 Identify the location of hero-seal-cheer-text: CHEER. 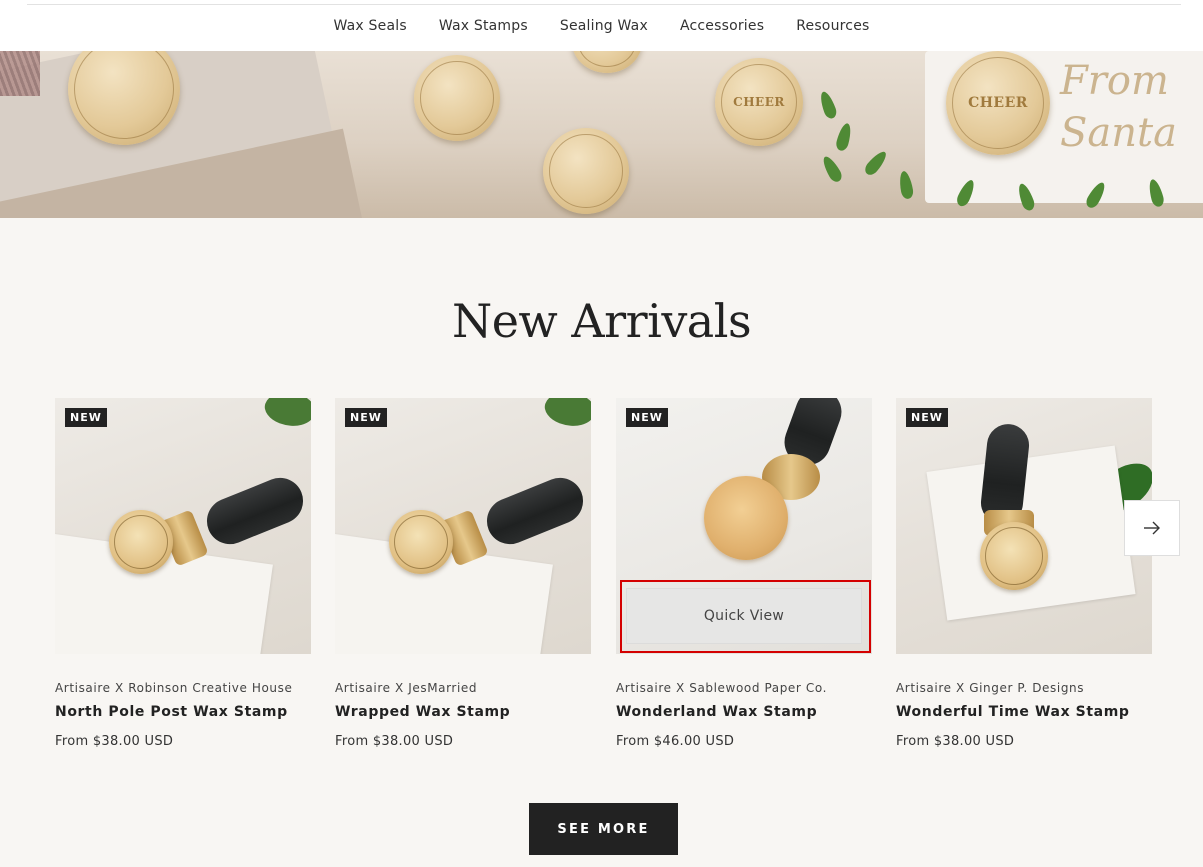
(998, 103).